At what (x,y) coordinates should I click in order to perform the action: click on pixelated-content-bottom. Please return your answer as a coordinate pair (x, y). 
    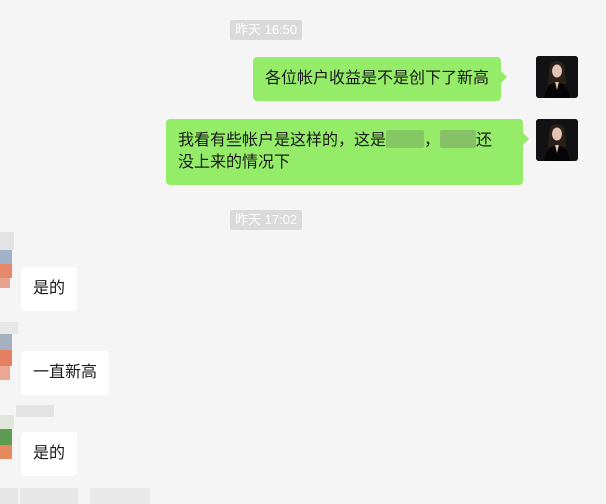
    Looking at the image, I should click on (80, 496).